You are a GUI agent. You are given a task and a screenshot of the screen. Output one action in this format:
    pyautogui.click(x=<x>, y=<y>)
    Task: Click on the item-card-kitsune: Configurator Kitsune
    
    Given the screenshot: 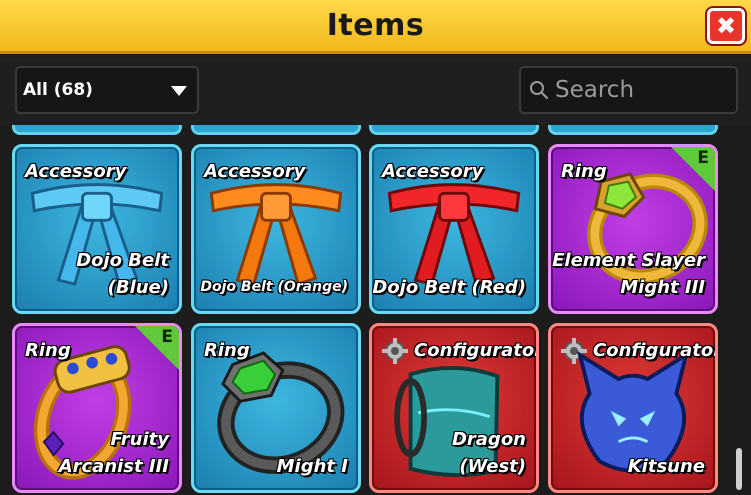 What is the action you would take?
    pyautogui.click(x=633, y=408)
    